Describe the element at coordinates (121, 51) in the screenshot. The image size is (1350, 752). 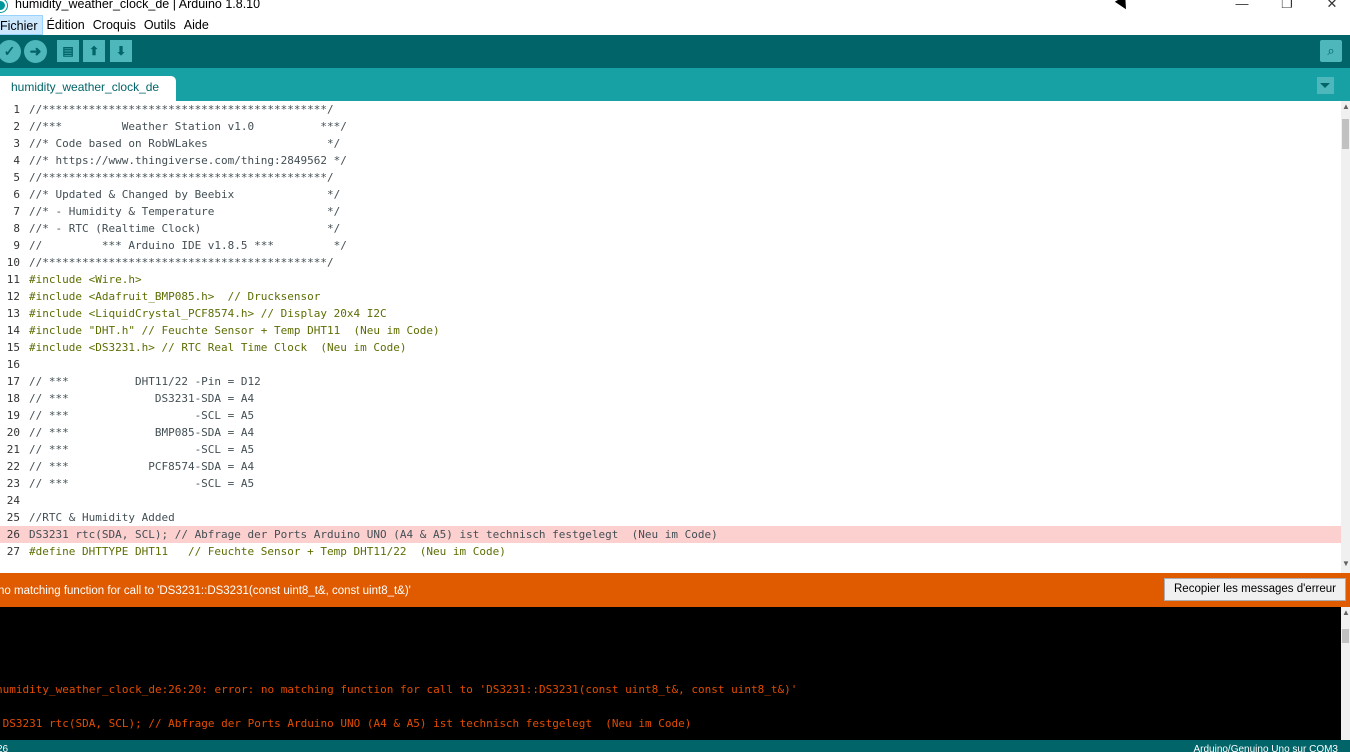
I see `save-sketch-icon: ⬇` at that location.